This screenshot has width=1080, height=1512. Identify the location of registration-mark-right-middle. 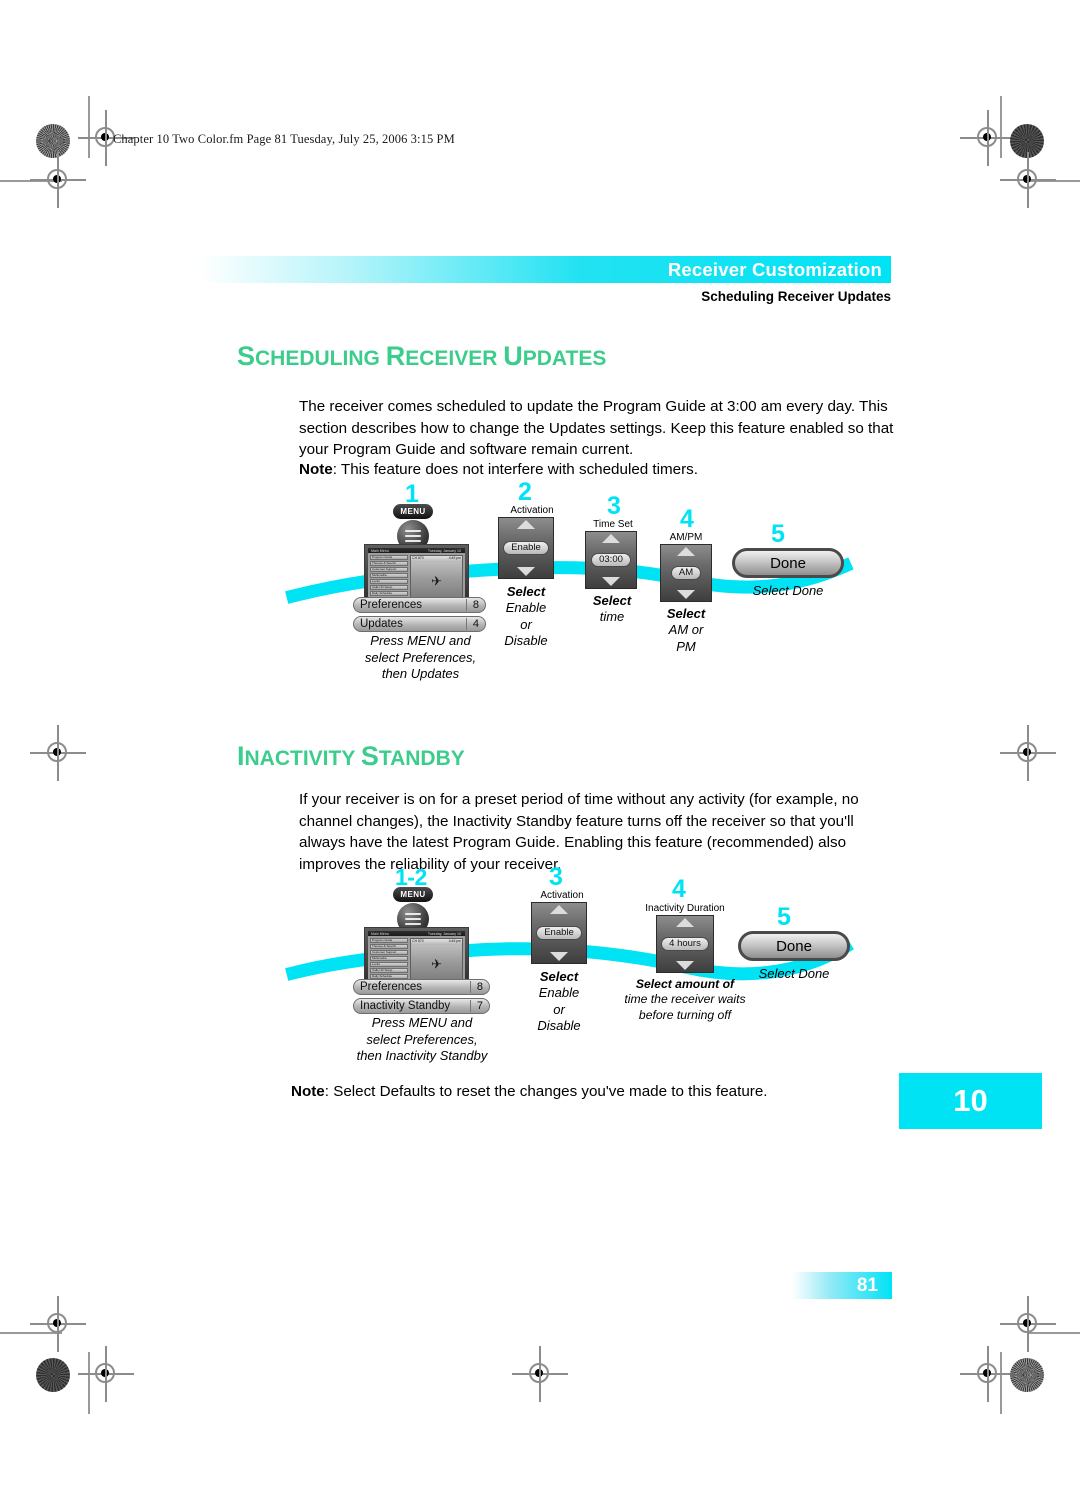
(1028, 753).